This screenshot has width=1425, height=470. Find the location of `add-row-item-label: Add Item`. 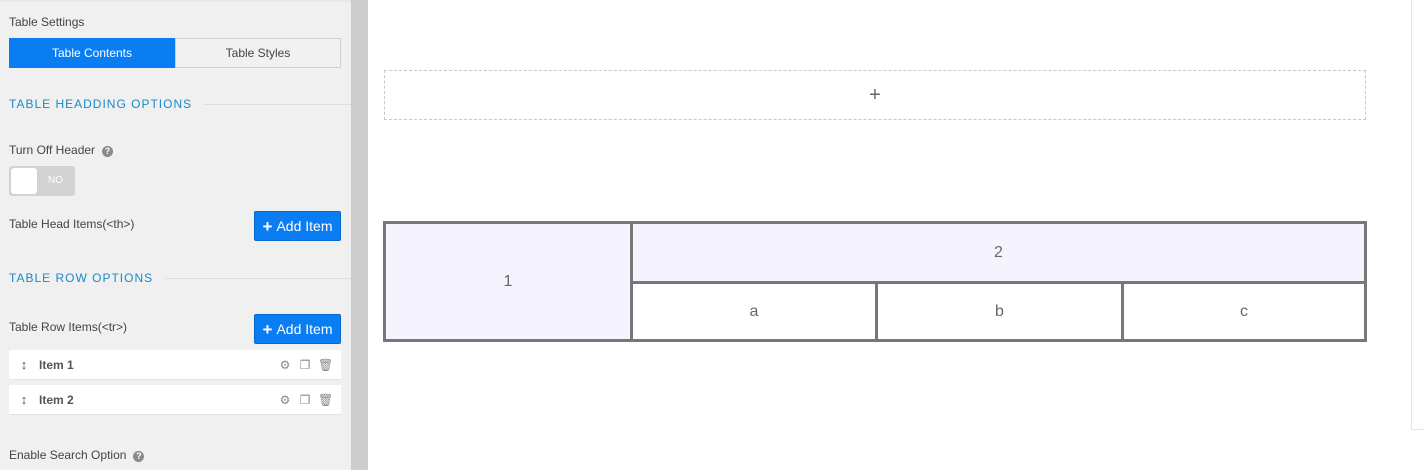

add-row-item-label: Add Item is located at coordinates (304, 329).